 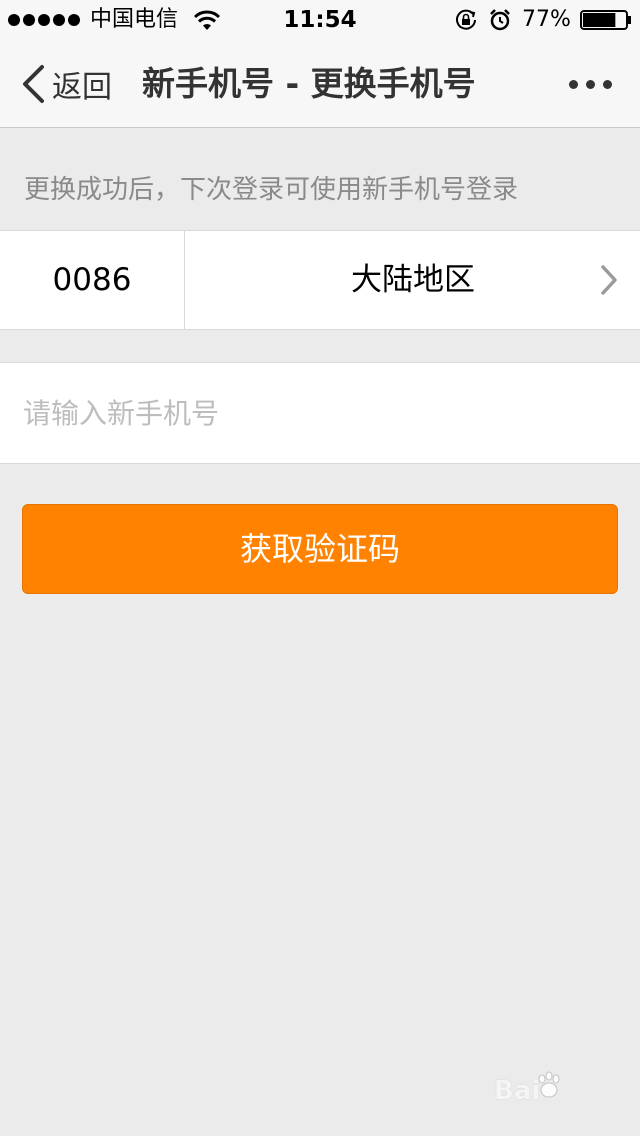 What do you see at coordinates (549, 1084) in the screenshot?
I see `baidu-paw-icon` at bounding box center [549, 1084].